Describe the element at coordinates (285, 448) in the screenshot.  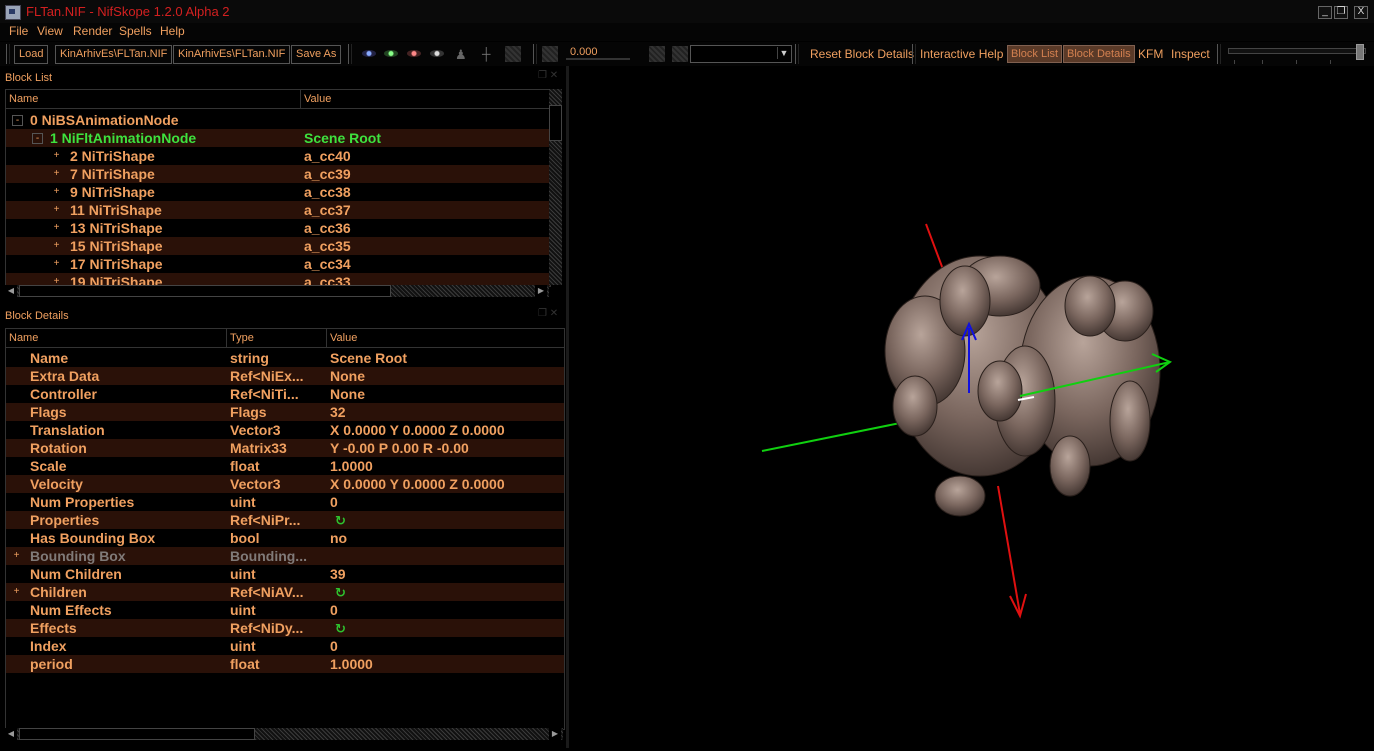
I see `detail-row: Rotation Matrix33 Y -0.00 P 0.00 R -0.00` at that location.